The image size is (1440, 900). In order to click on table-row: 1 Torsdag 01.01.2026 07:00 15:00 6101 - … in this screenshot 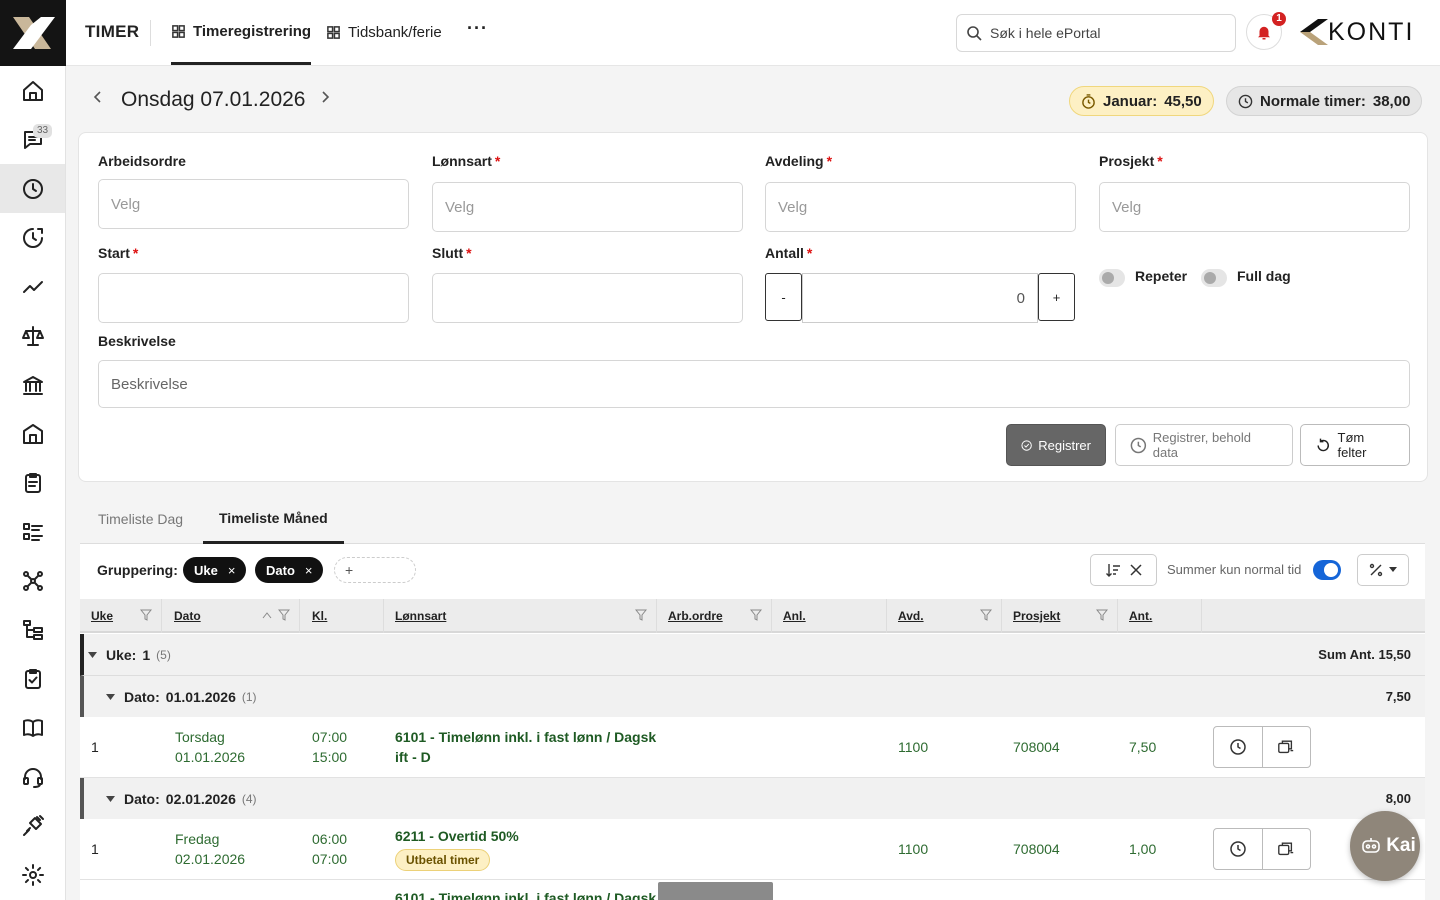, I will do `click(752, 747)`.